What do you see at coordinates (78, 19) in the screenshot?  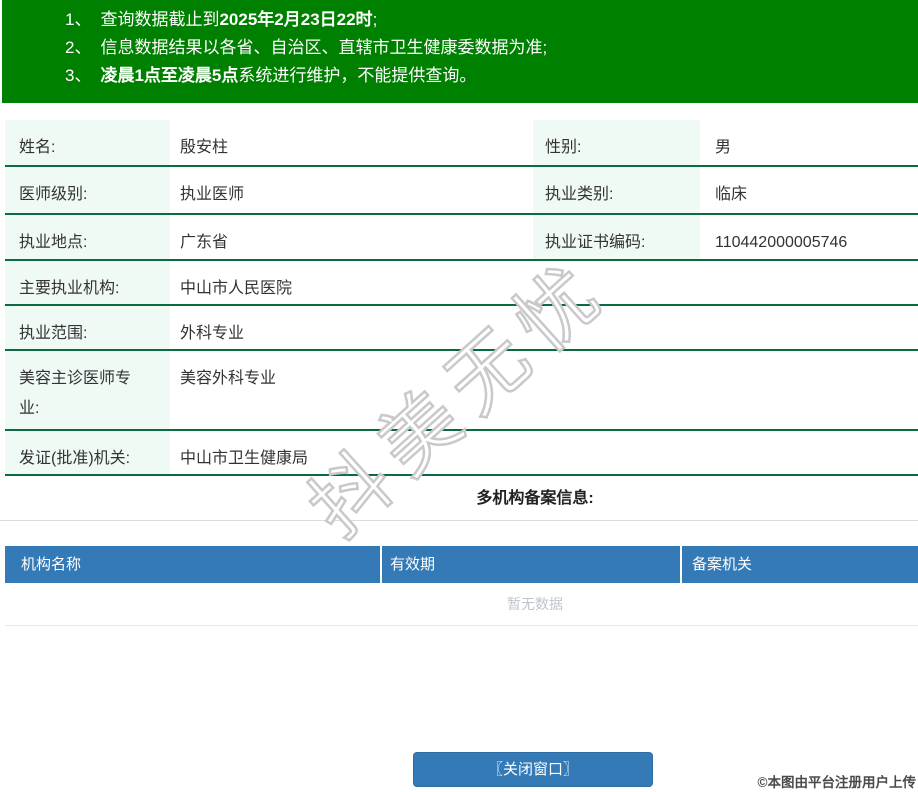 I see `notice-number: 1、` at bounding box center [78, 19].